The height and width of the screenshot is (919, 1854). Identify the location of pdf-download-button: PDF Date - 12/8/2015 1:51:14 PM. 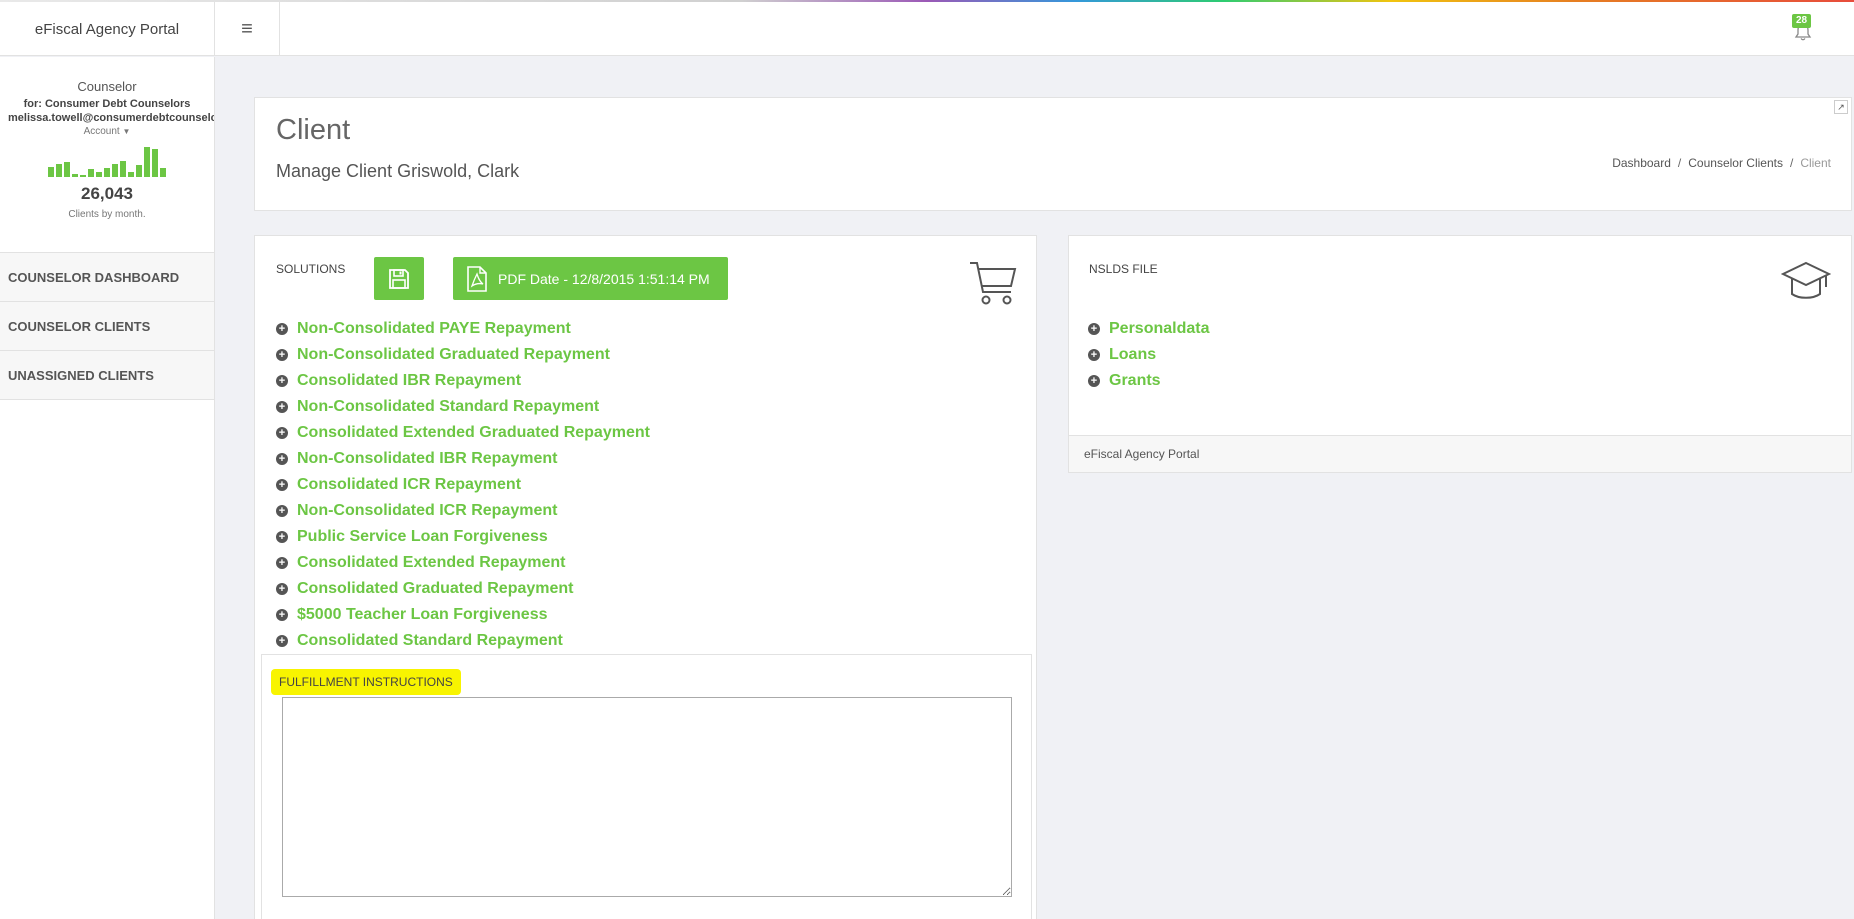
(590, 278).